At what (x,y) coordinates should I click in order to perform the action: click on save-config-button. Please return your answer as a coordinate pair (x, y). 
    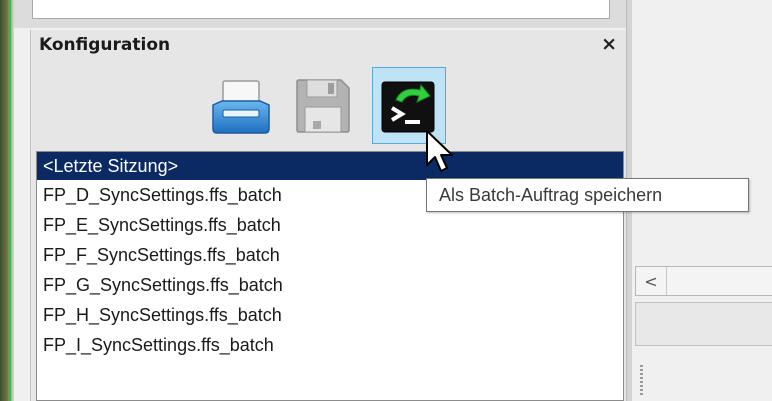
    Looking at the image, I should click on (323, 105).